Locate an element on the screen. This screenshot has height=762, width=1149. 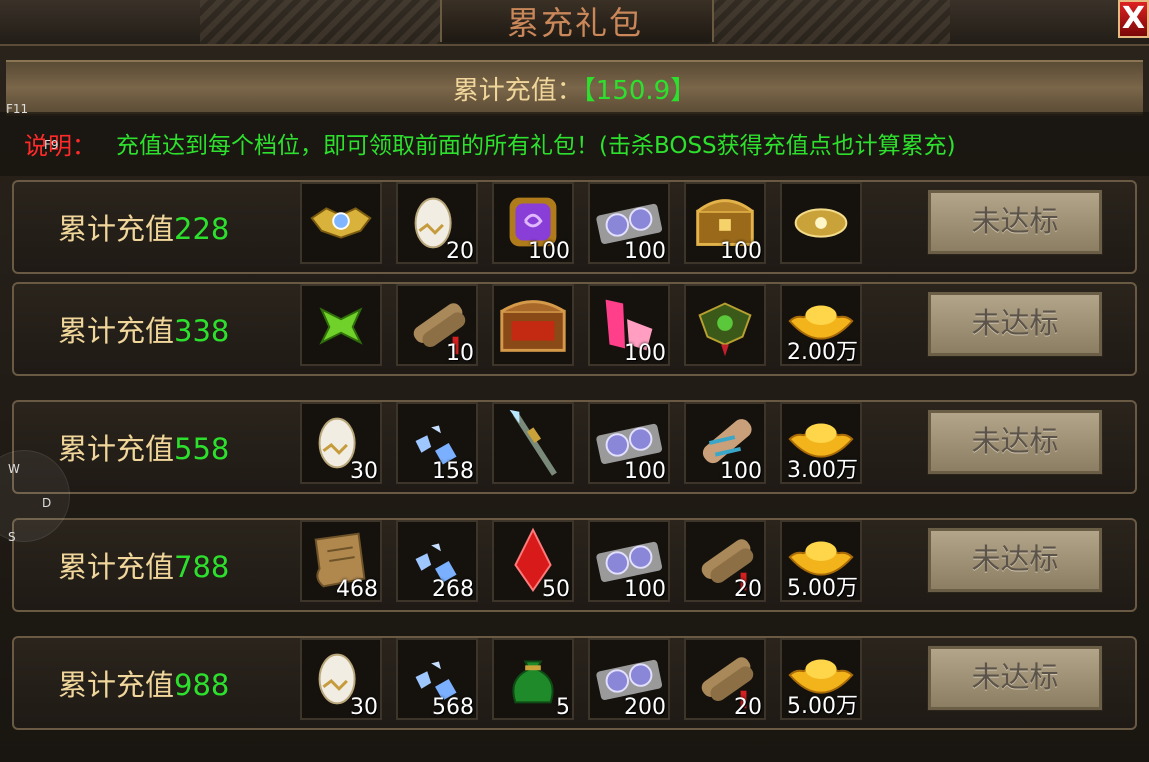
reward-slot: 268 is located at coordinates (437, 561).